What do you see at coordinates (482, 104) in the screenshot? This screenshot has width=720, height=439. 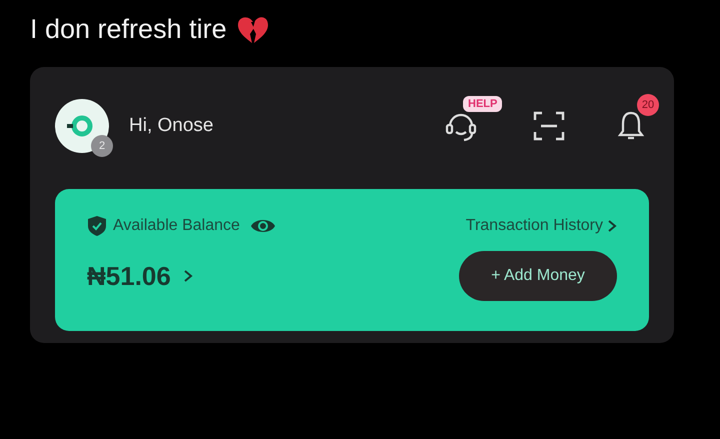 I see `help-badge: HELP` at bounding box center [482, 104].